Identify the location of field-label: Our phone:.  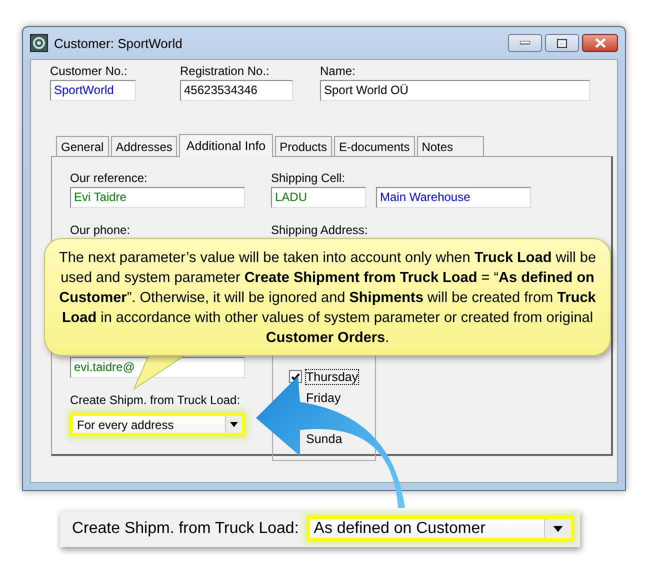
(101, 230).